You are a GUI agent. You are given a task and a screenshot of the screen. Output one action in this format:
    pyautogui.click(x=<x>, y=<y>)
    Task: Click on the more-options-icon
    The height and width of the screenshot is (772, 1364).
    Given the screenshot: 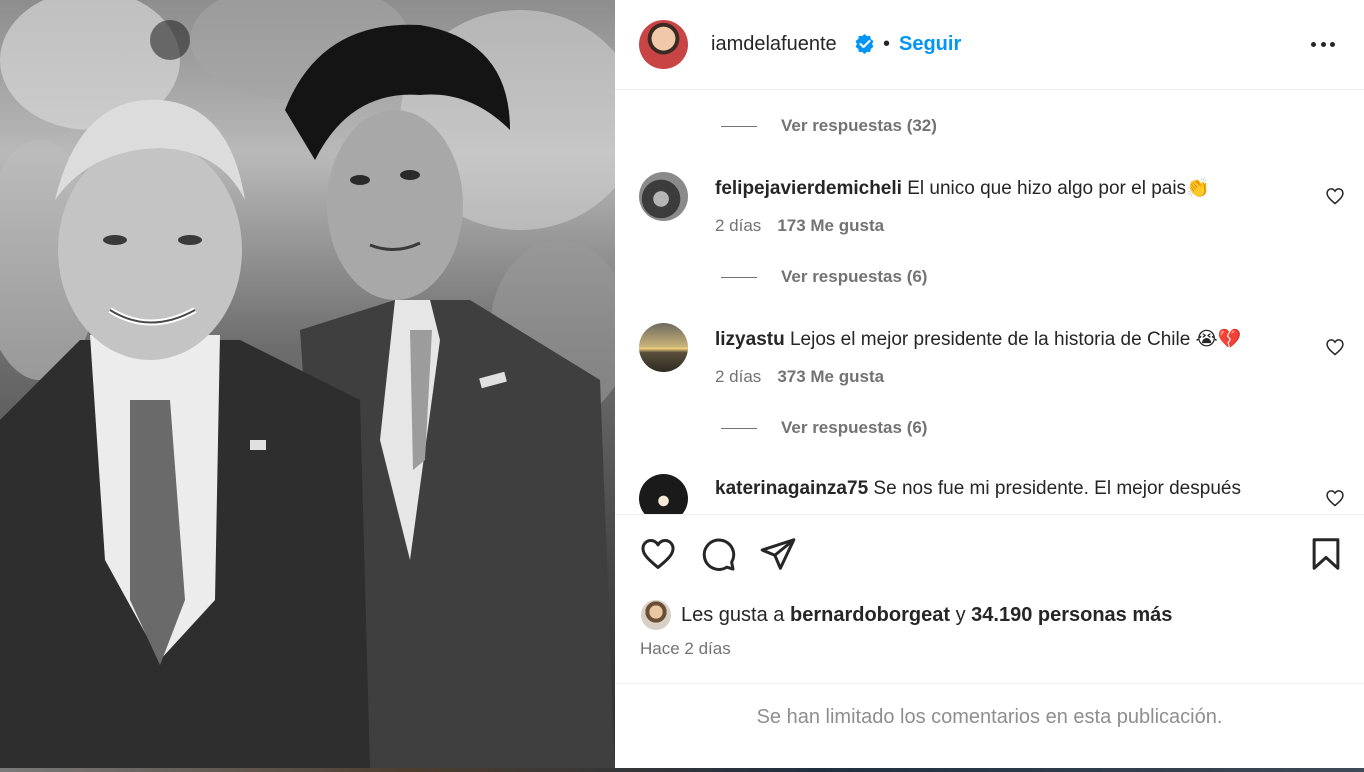 What is the action you would take?
    pyautogui.click(x=1323, y=44)
    